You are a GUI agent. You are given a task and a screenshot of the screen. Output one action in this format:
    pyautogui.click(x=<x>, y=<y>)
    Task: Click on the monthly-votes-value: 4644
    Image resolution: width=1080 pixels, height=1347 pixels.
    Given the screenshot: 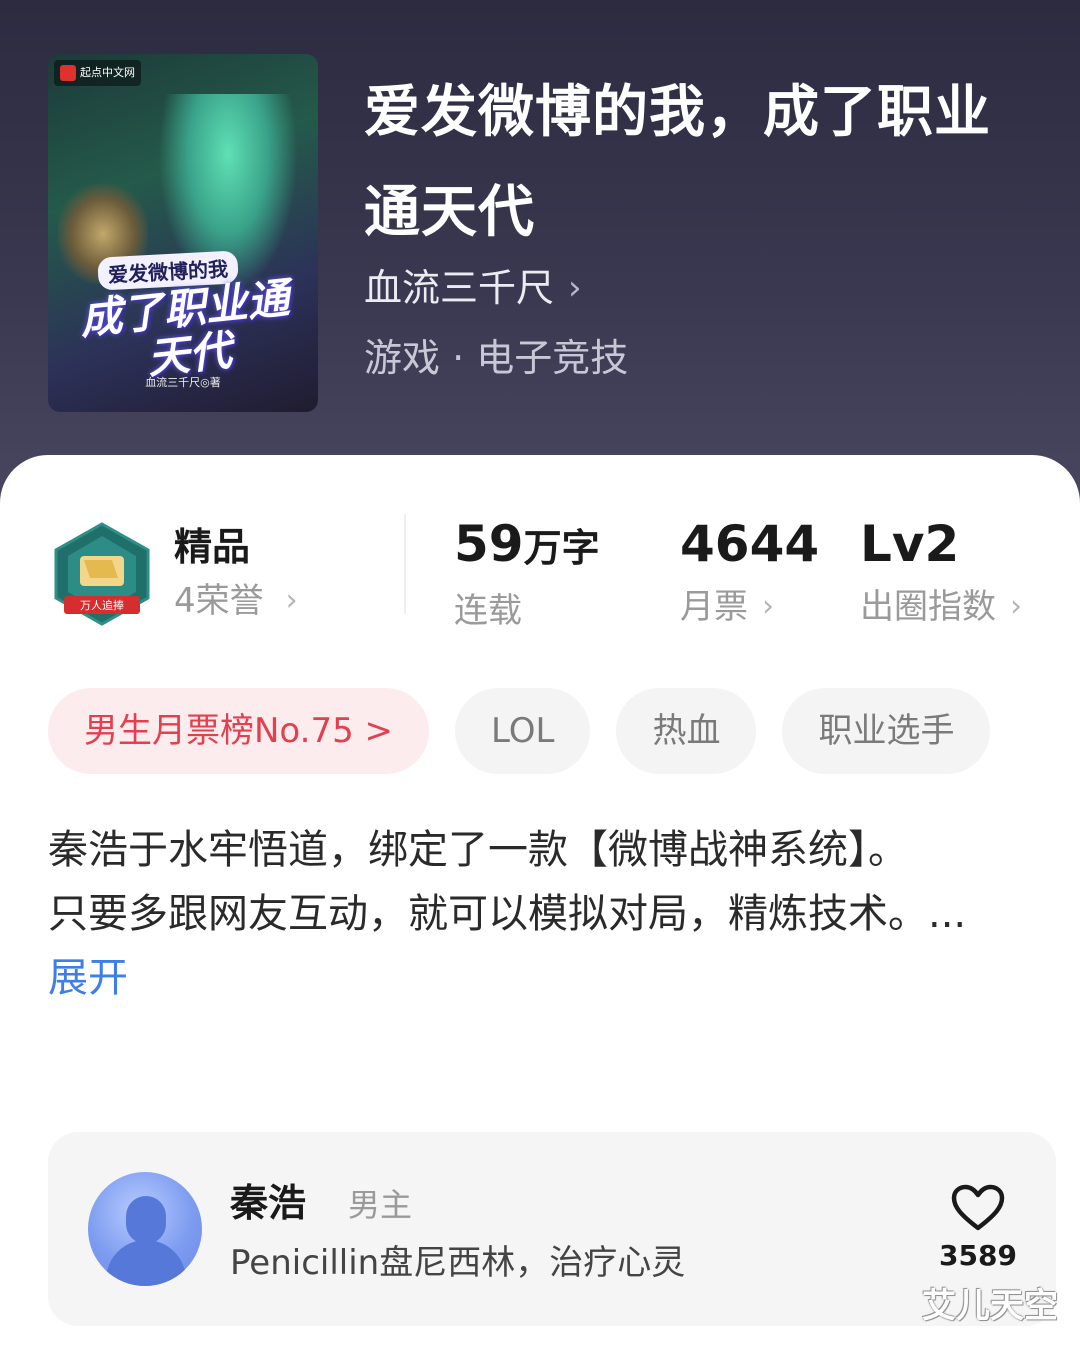 What is the action you would take?
    pyautogui.click(x=750, y=544)
    